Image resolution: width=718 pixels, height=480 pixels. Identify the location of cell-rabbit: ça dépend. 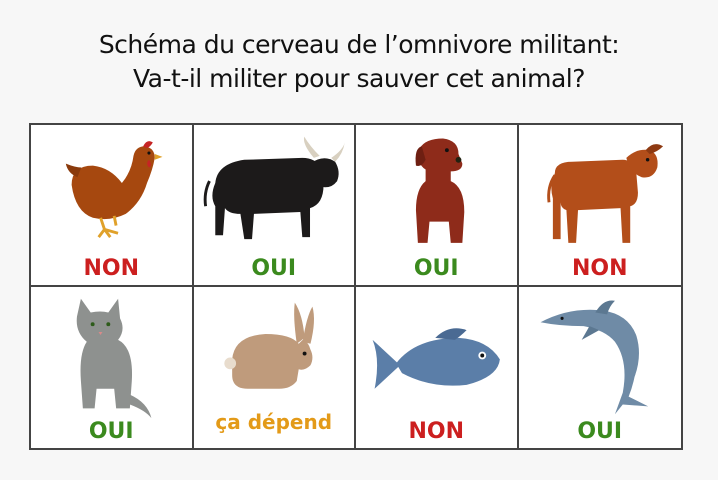
(275, 367).